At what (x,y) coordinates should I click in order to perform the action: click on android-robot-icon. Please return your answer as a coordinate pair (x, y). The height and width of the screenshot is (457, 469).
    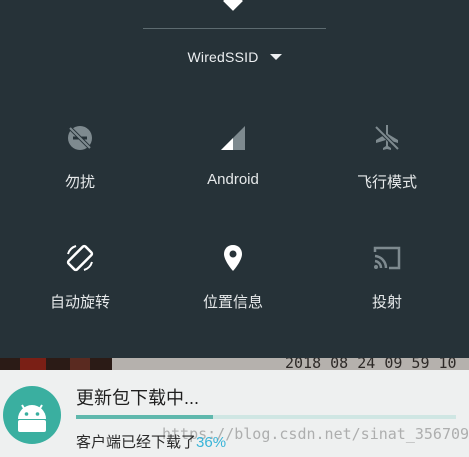
    Looking at the image, I should click on (32, 415).